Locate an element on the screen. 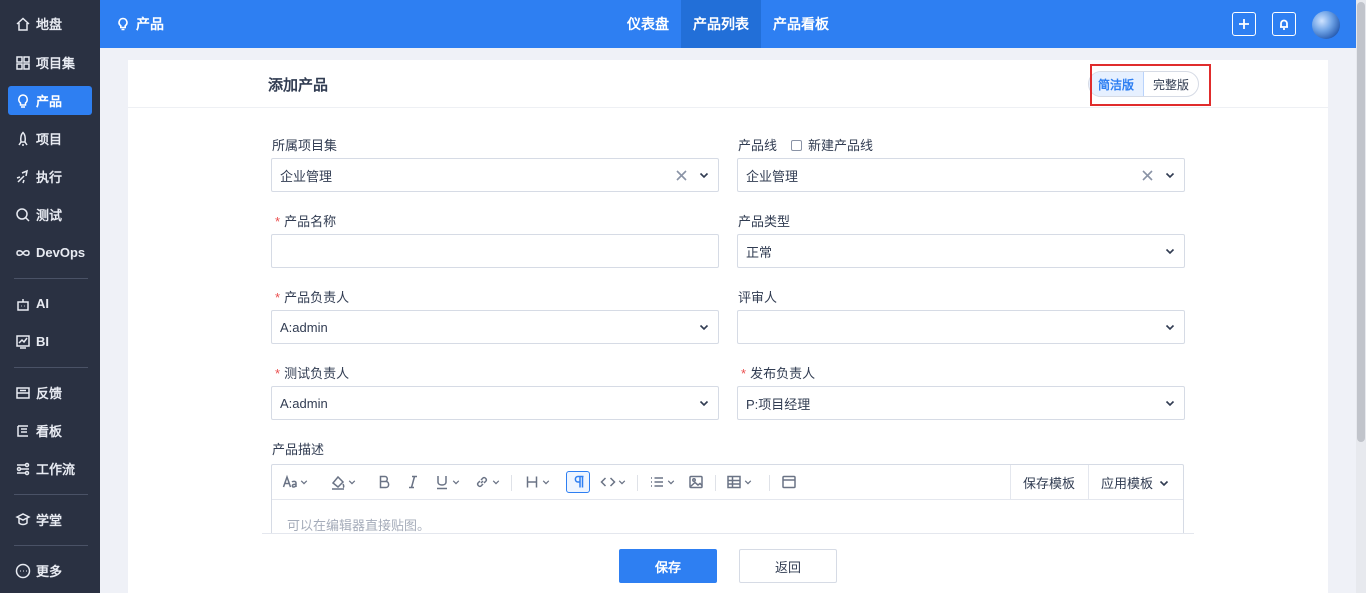 Image resolution: width=1366 pixels, height=593 pixels. full-mode-button: 完整版 is located at coordinates (1171, 84).